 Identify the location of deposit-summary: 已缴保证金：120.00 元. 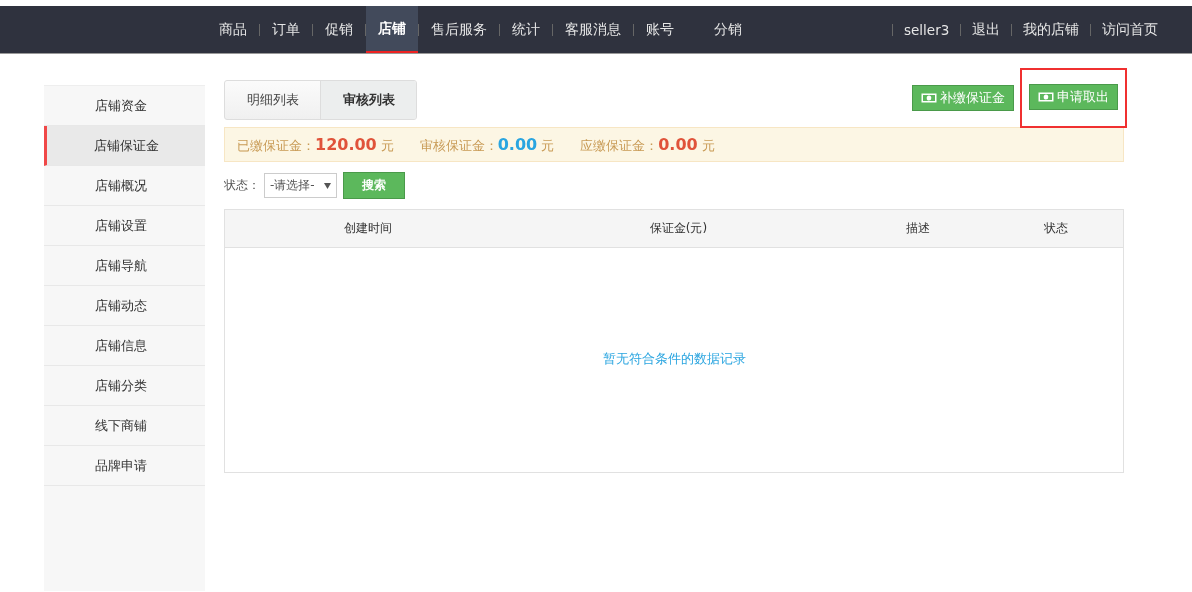
(315, 144).